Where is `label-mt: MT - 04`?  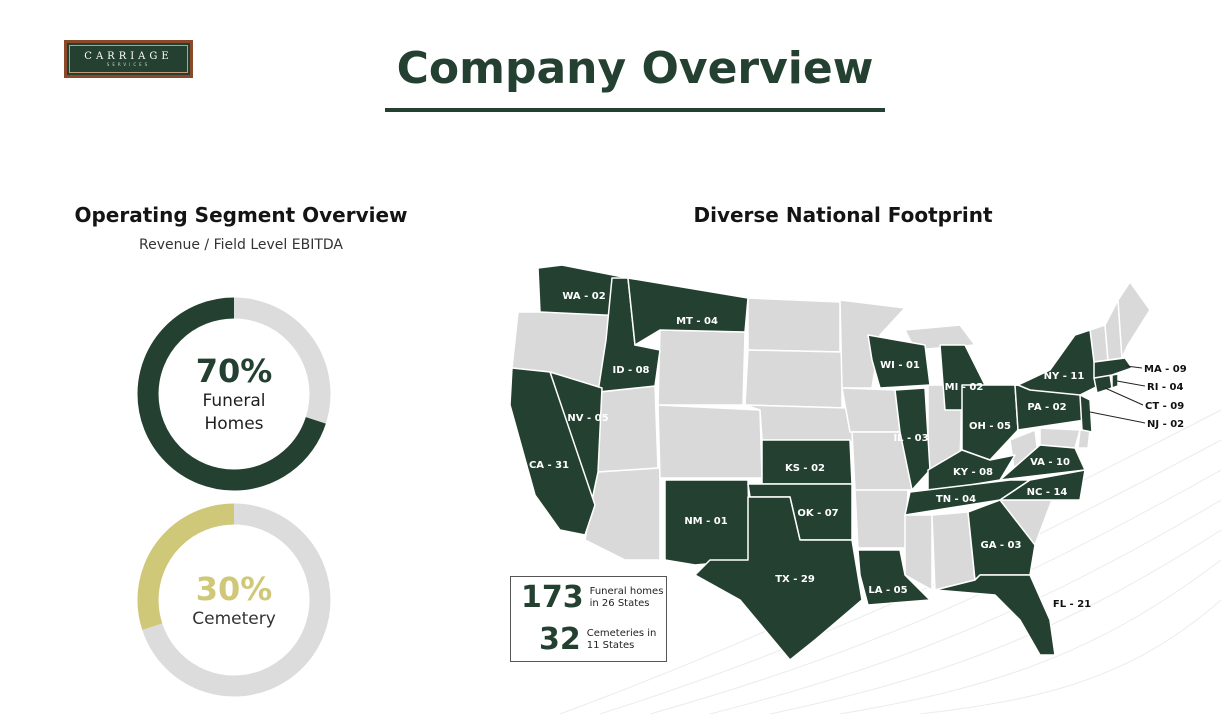 label-mt: MT - 04 is located at coordinates (697, 321).